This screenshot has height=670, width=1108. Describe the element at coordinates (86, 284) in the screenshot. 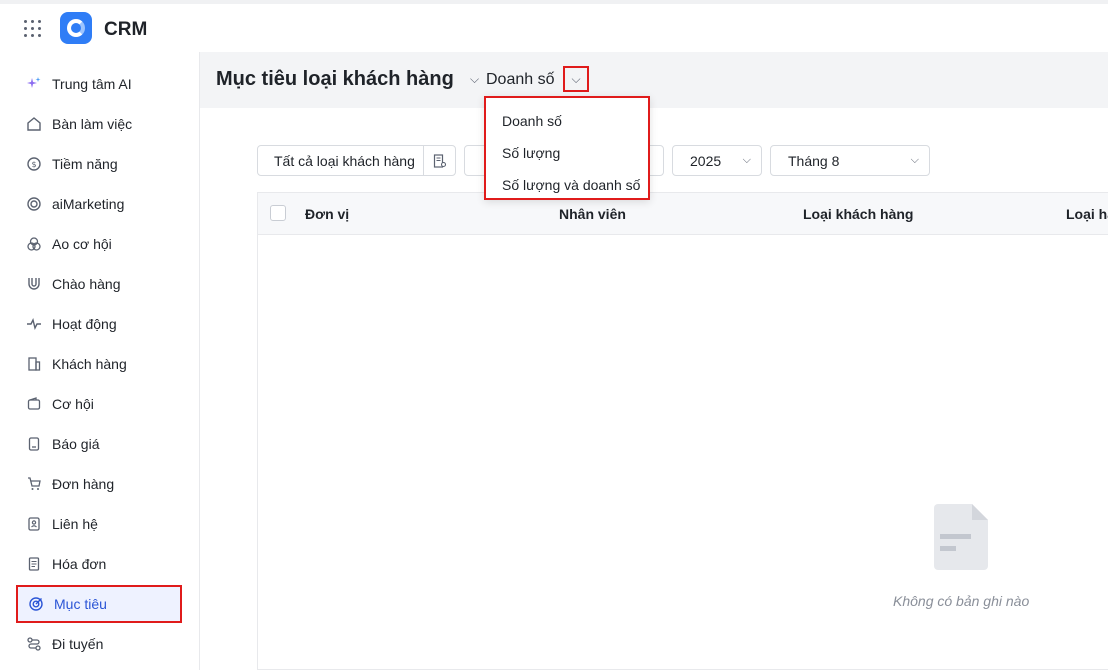

I see `sidebar-item-label: Chào hàng` at that location.